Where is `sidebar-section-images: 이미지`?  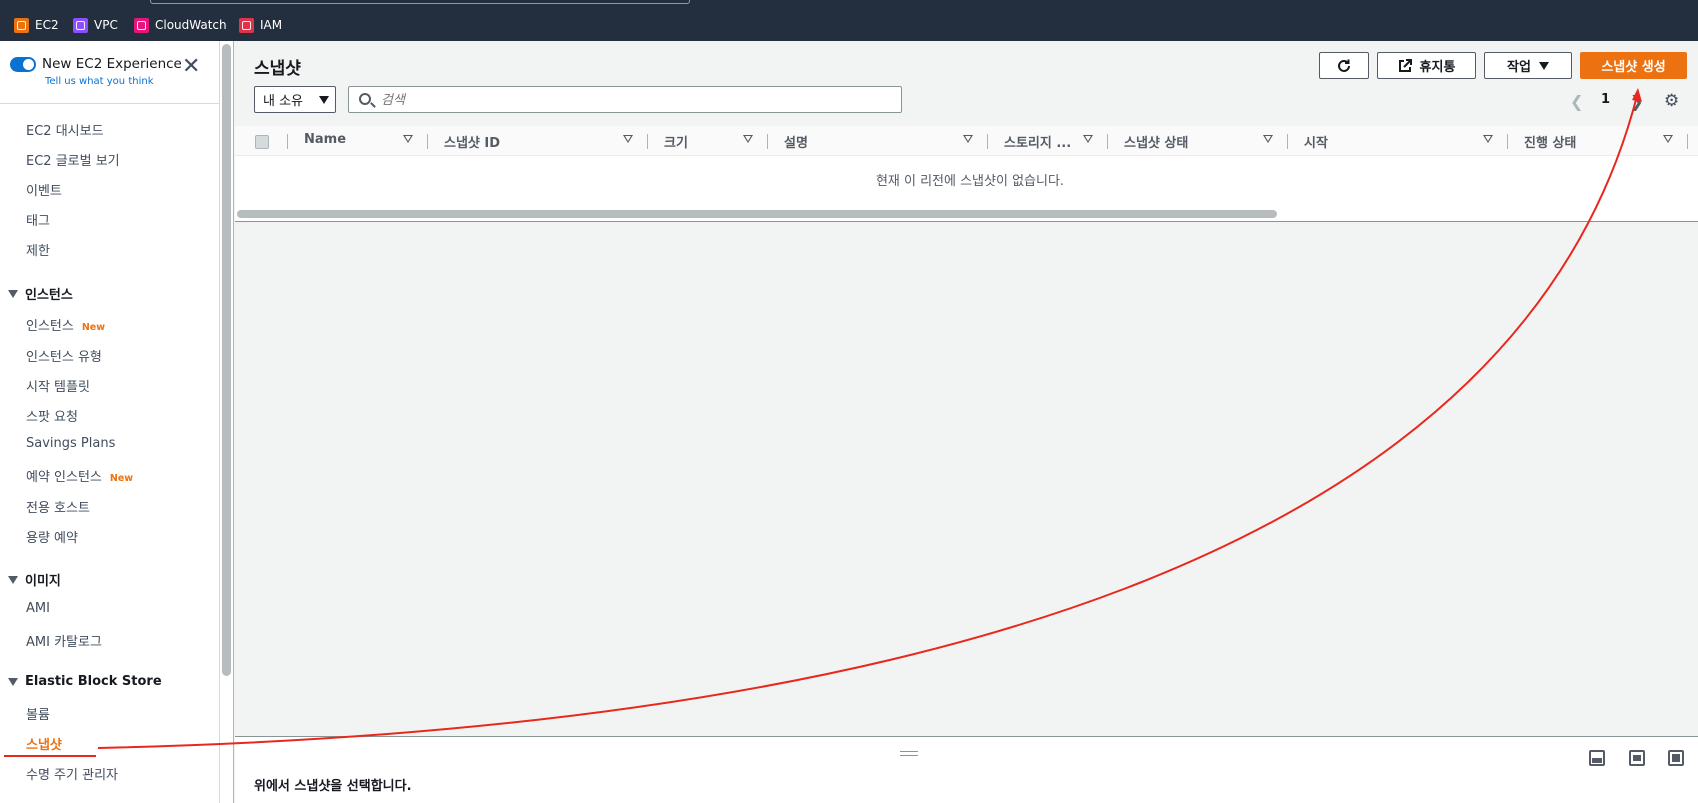
sidebar-section-images: 이미지 is located at coordinates (34, 579).